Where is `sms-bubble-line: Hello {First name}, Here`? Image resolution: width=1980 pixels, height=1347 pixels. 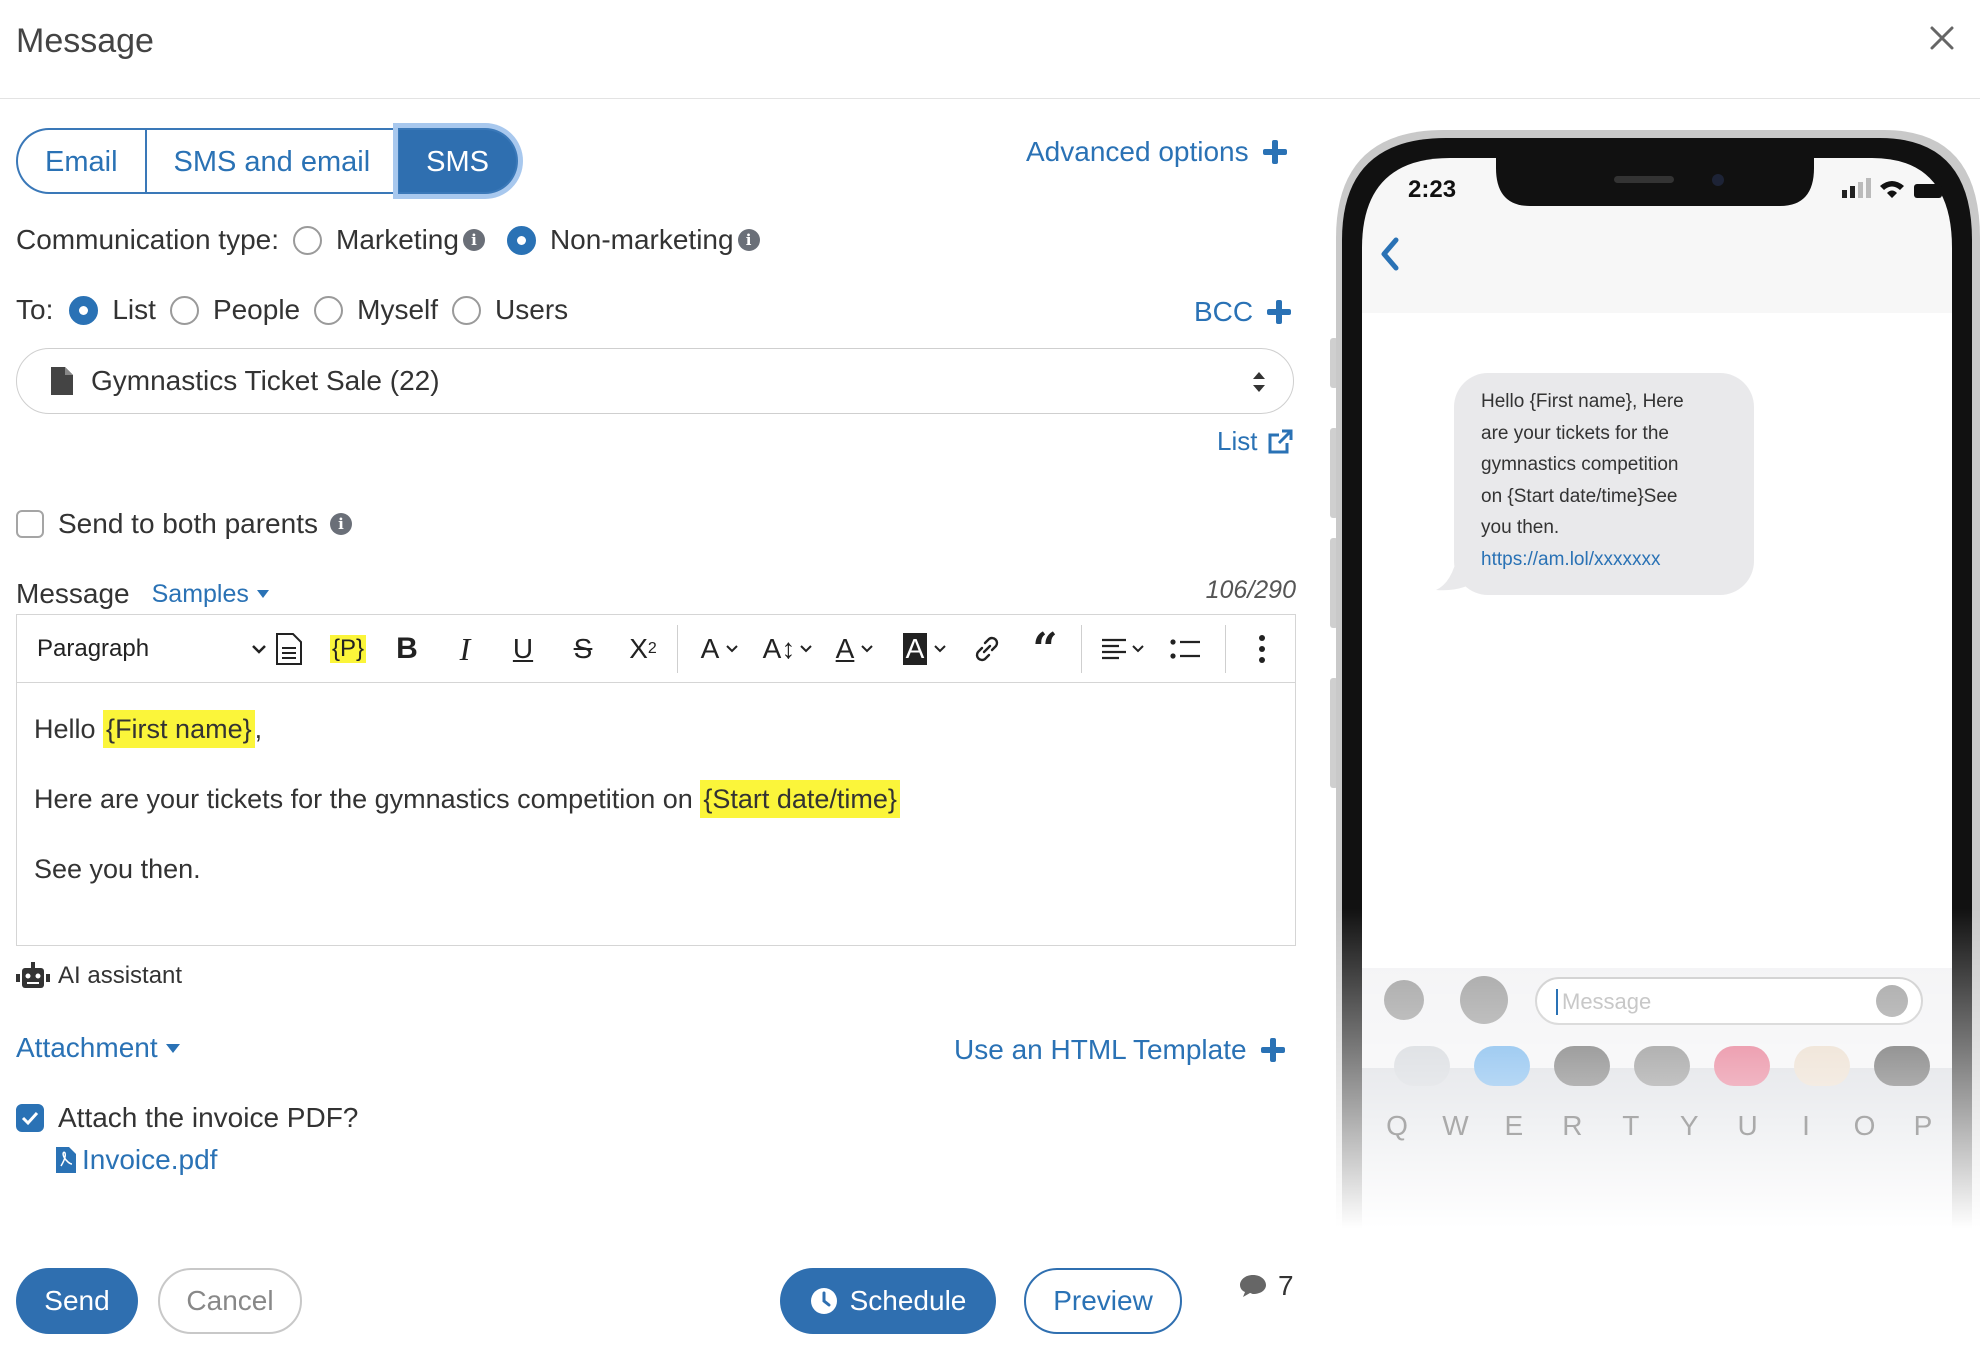
sms-bubble-line: Hello {First name}, Here is located at coordinates (1582, 401).